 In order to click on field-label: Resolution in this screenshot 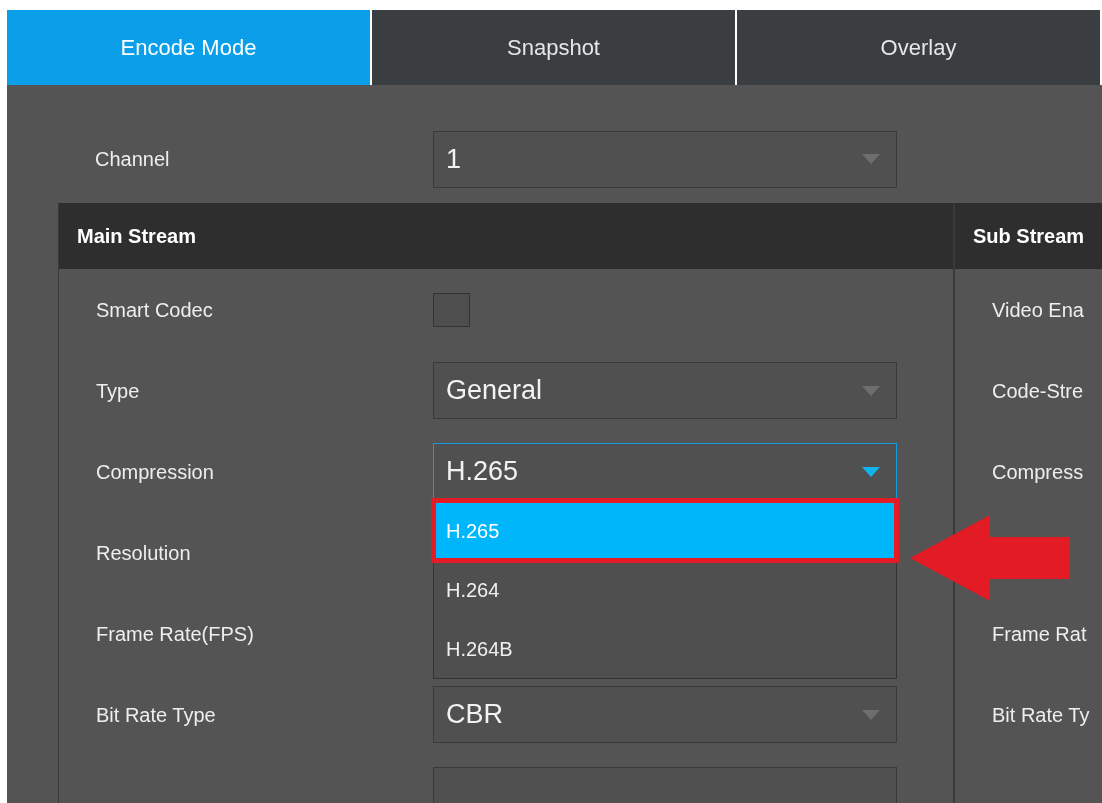, I will do `click(143, 552)`.